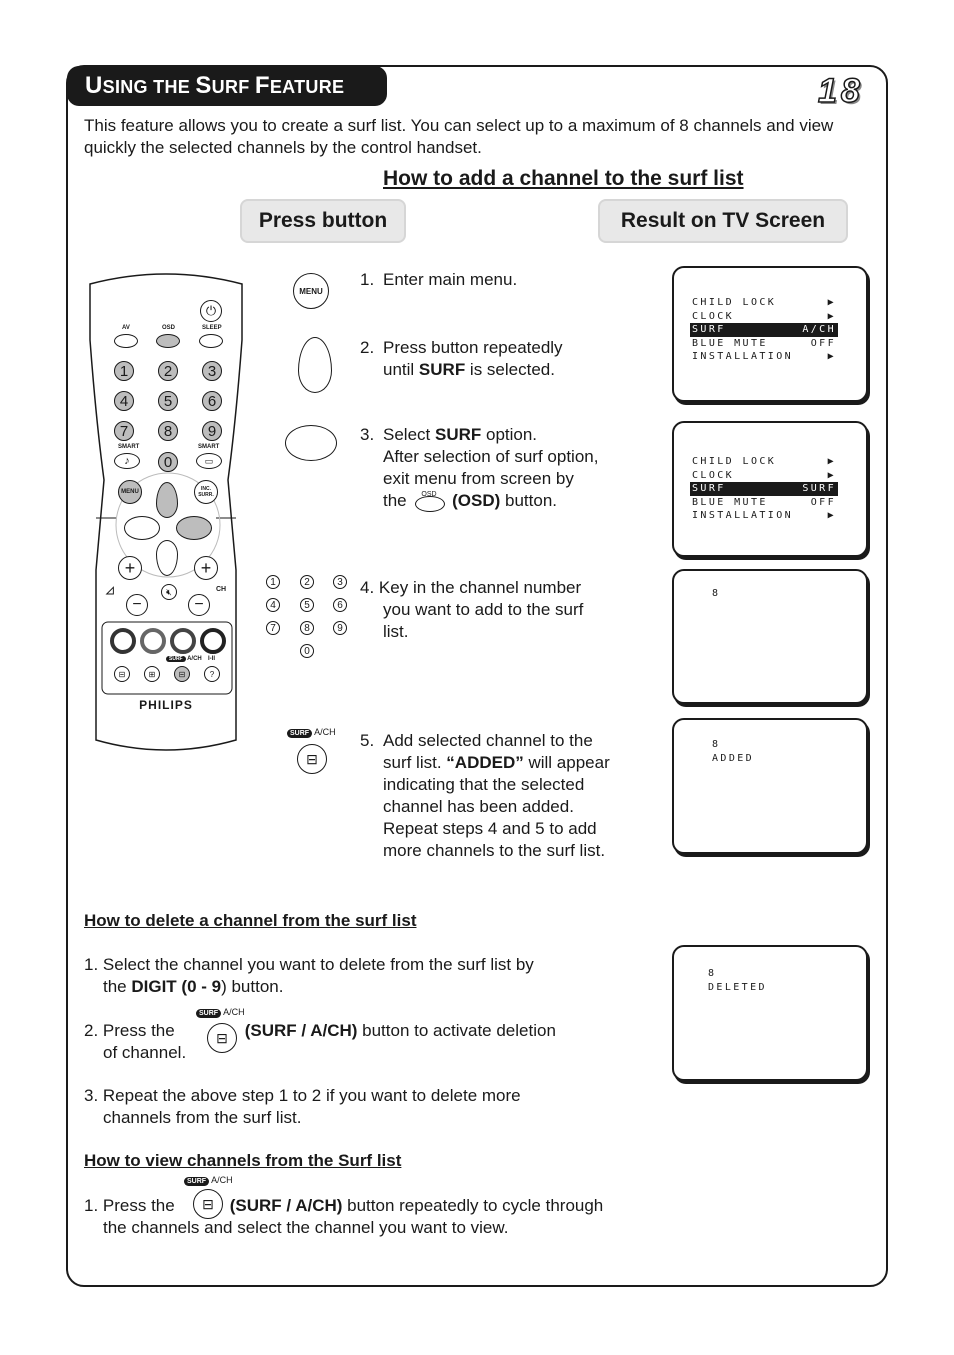 The height and width of the screenshot is (1355, 954). Describe the element at coordinates (167, 500) in the screenshot. I see `up-arrow-button` at that location.